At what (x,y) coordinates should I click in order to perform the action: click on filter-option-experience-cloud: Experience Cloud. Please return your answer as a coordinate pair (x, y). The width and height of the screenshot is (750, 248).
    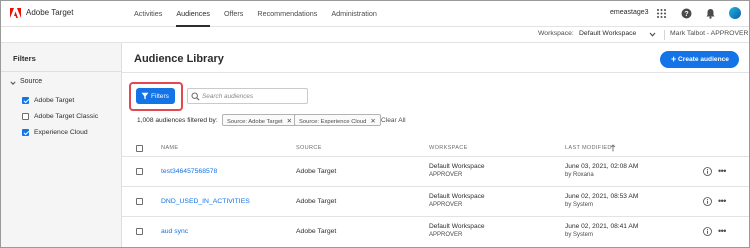
    Looking at the image, I should click on (55, 132).